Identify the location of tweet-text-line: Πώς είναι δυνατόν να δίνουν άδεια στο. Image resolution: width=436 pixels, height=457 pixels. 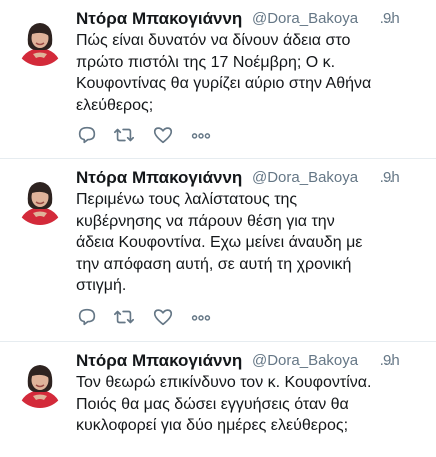
(213, 40).